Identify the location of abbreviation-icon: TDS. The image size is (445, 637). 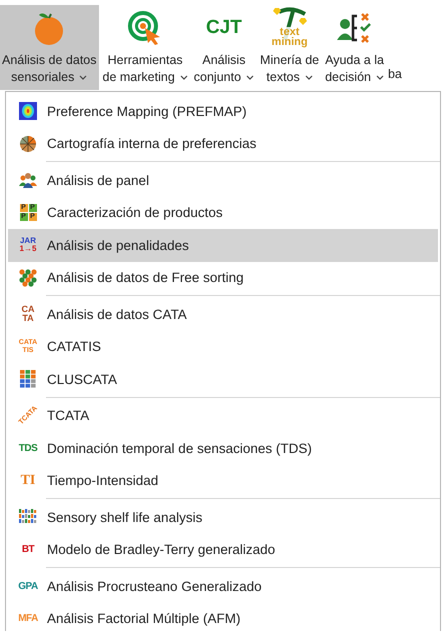
(28, 448).